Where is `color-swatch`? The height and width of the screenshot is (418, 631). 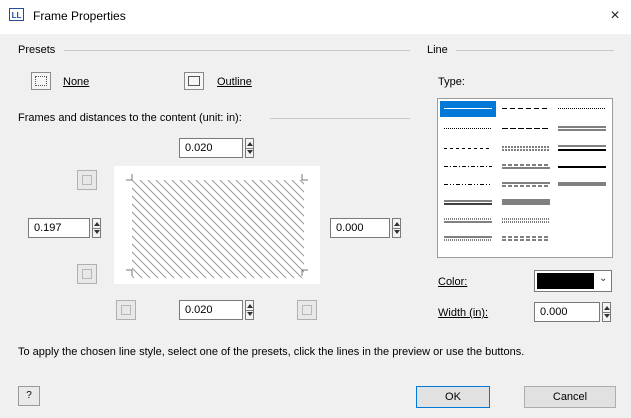 color-swatch is located at coordinates (565, 281).